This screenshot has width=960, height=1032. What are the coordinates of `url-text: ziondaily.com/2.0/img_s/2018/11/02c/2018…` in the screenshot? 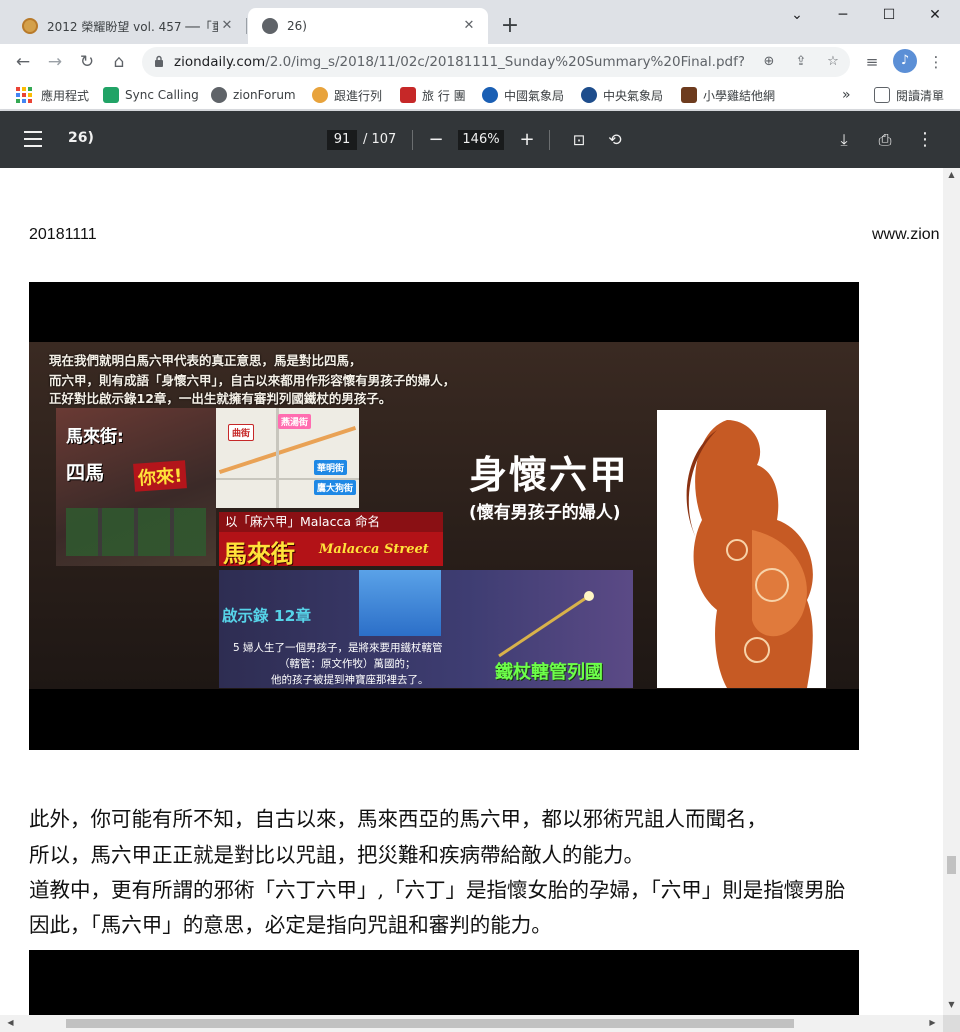 It's located at (459, 62).